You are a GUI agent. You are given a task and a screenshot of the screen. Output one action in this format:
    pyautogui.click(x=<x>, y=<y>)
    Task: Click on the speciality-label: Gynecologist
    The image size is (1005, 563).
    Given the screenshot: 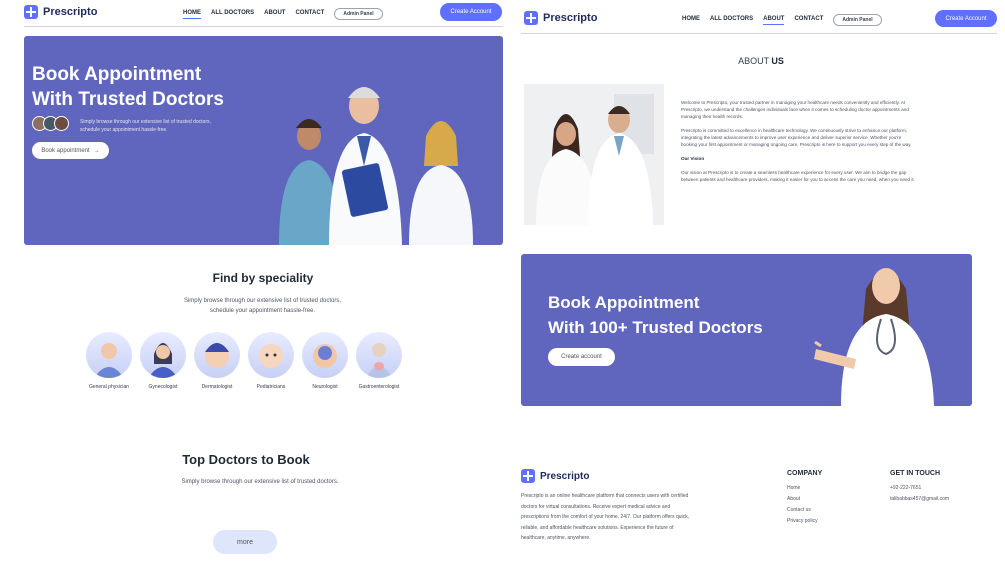 What is the action you would take?
    pyautogui.click(x=163, y=387)
    